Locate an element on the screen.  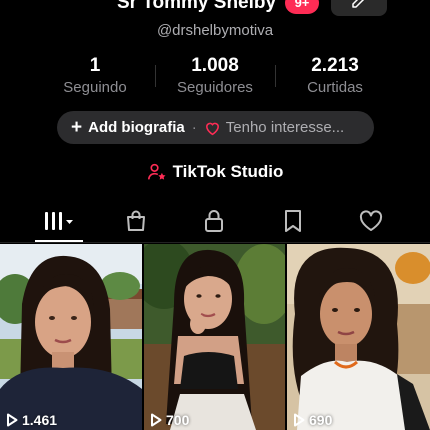
stat-followers: 1.008 Seguidores is located at coordinates (215, 76).